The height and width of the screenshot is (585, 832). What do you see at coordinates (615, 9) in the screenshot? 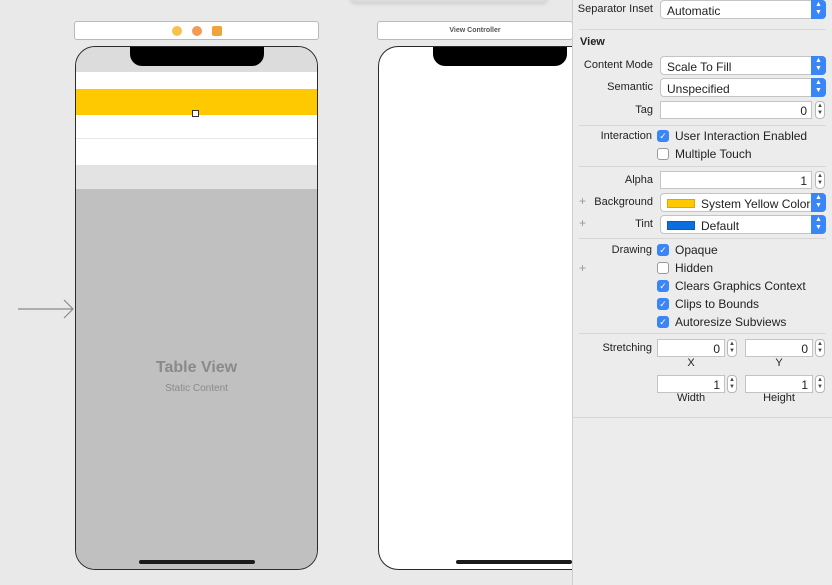
I see `separator-inset-label: Separator Inset` at bounding box center [615, 9].